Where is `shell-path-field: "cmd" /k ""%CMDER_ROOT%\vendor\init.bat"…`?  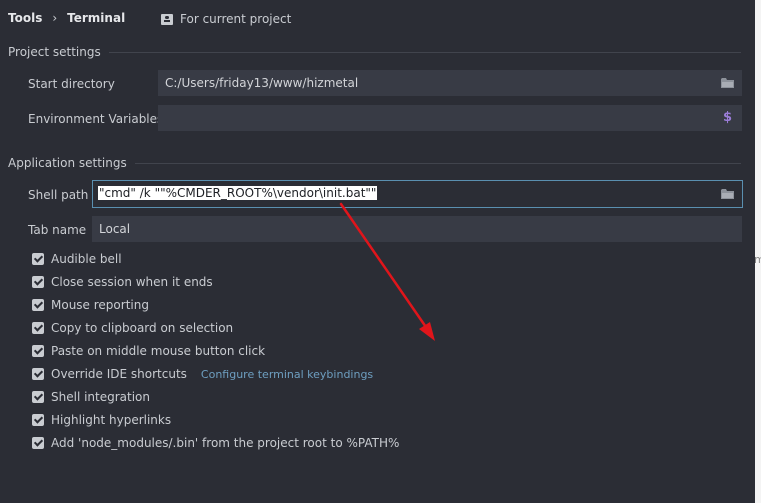
shell-path-field: "cmd" /k ""%CMDER_ROOT%\vendor\init.bat"… is located at coordinates (417, 194).